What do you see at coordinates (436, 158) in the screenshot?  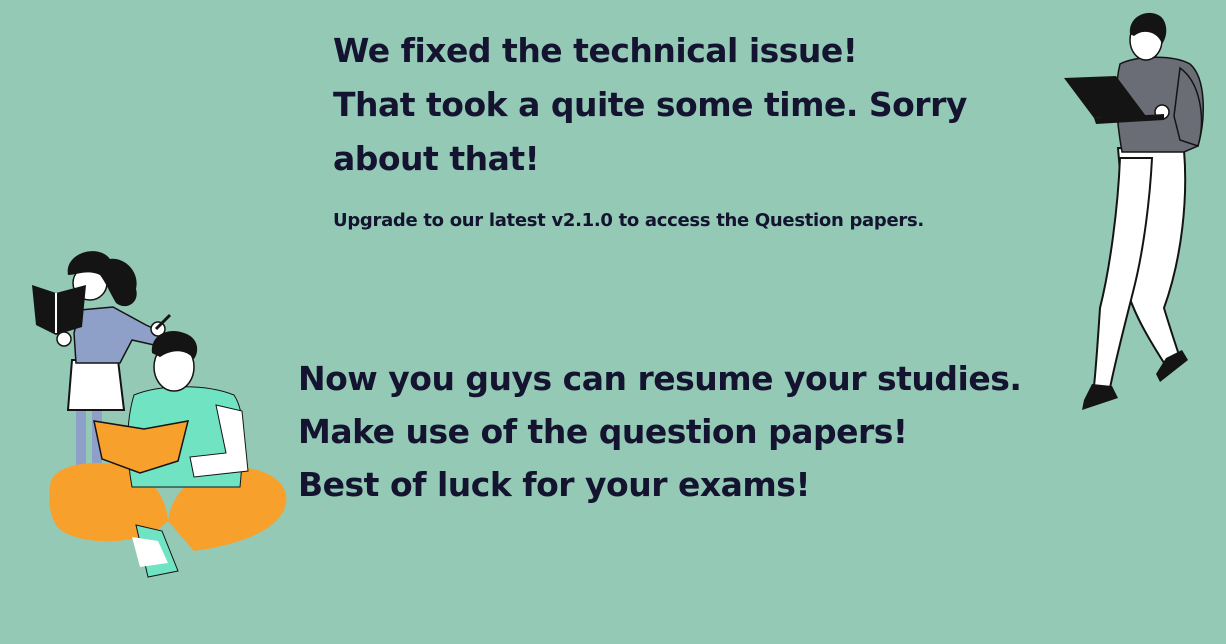 I see `headline-line-3: about that!` at bounding box center [436, 158].